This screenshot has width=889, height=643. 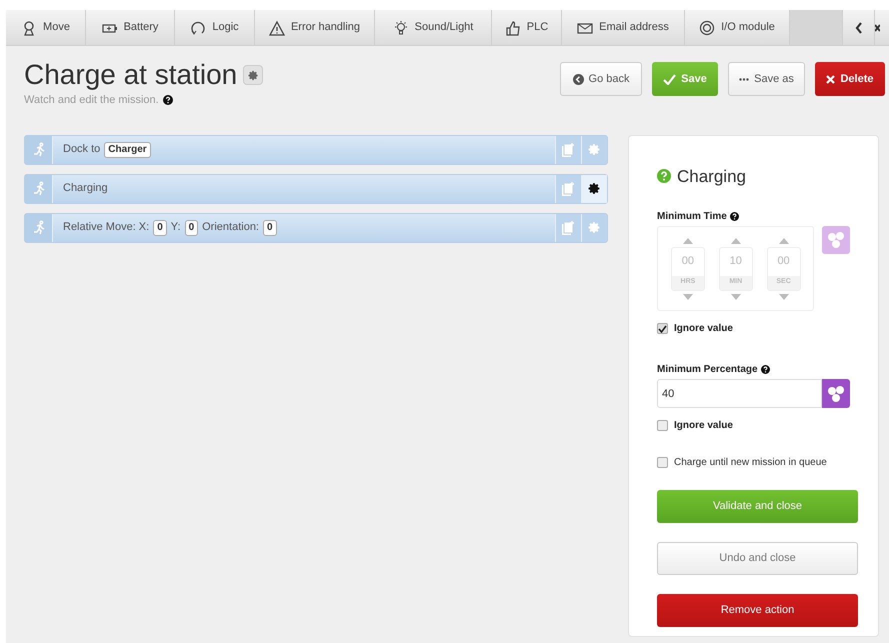 I want to click on ring-icon, so click(x=707, y=28).